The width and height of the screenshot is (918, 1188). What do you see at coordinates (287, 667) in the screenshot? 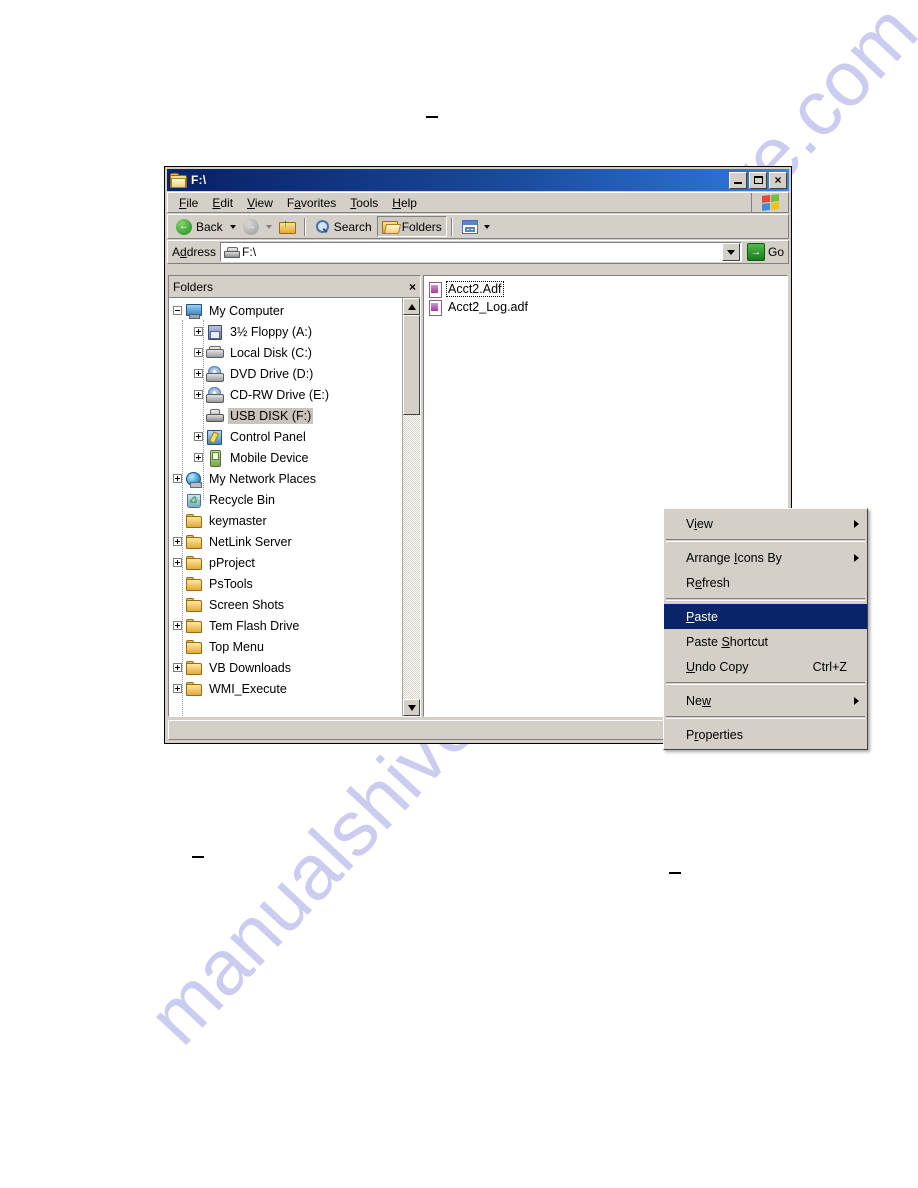
I see `tree-item: VB Downloads` at bounding box center [287, 667].